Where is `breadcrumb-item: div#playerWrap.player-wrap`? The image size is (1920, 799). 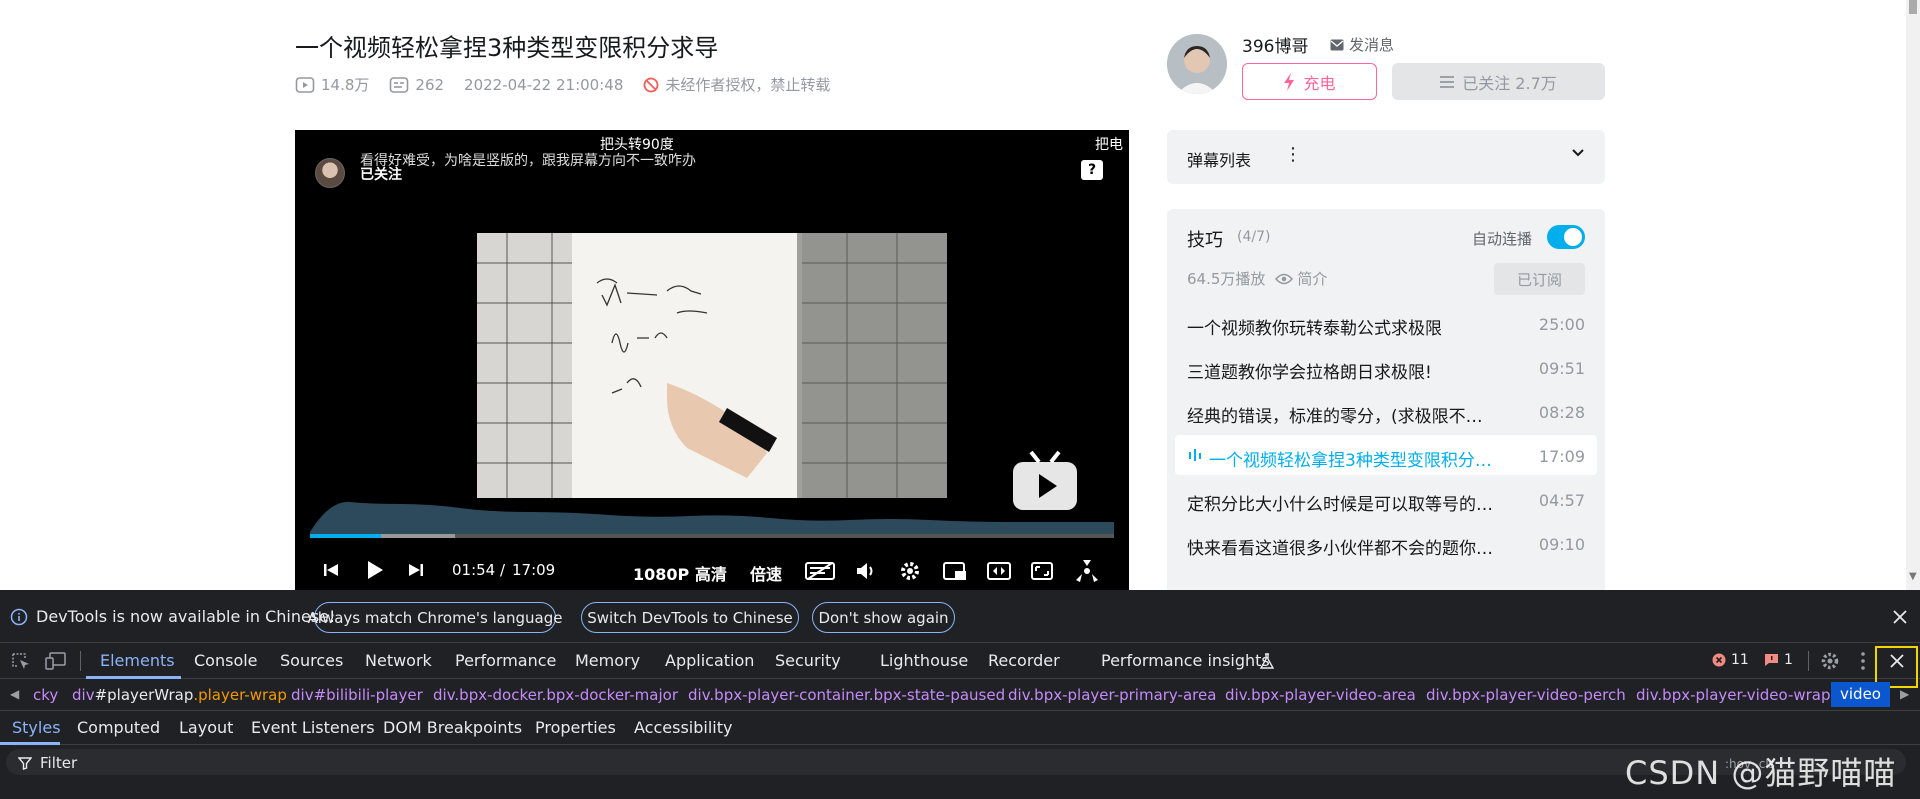 breadcrumb-item: div#playerWrap.player-wrap is located at coordinates (179, 695).